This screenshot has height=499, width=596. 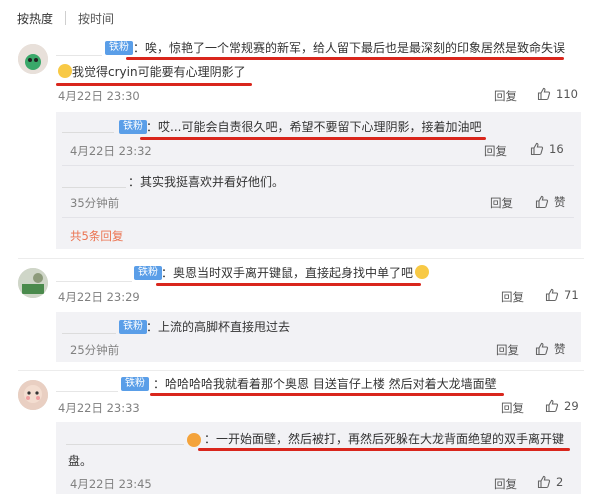 I want to click on reply-text-line2: 盘。, so click(x=80, y=461).